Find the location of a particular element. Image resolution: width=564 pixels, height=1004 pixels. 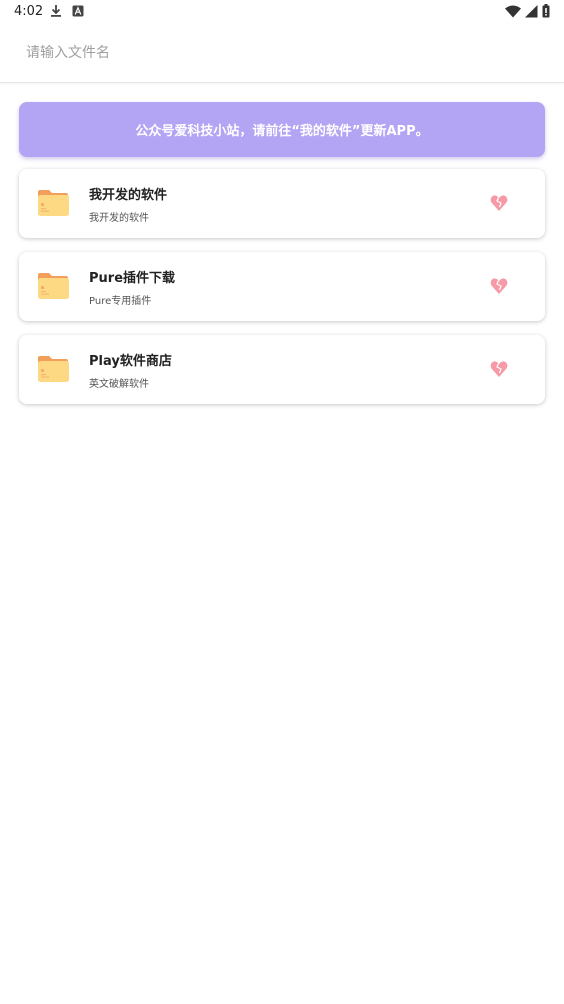

signal-icon is located at coordinates (531, 10).